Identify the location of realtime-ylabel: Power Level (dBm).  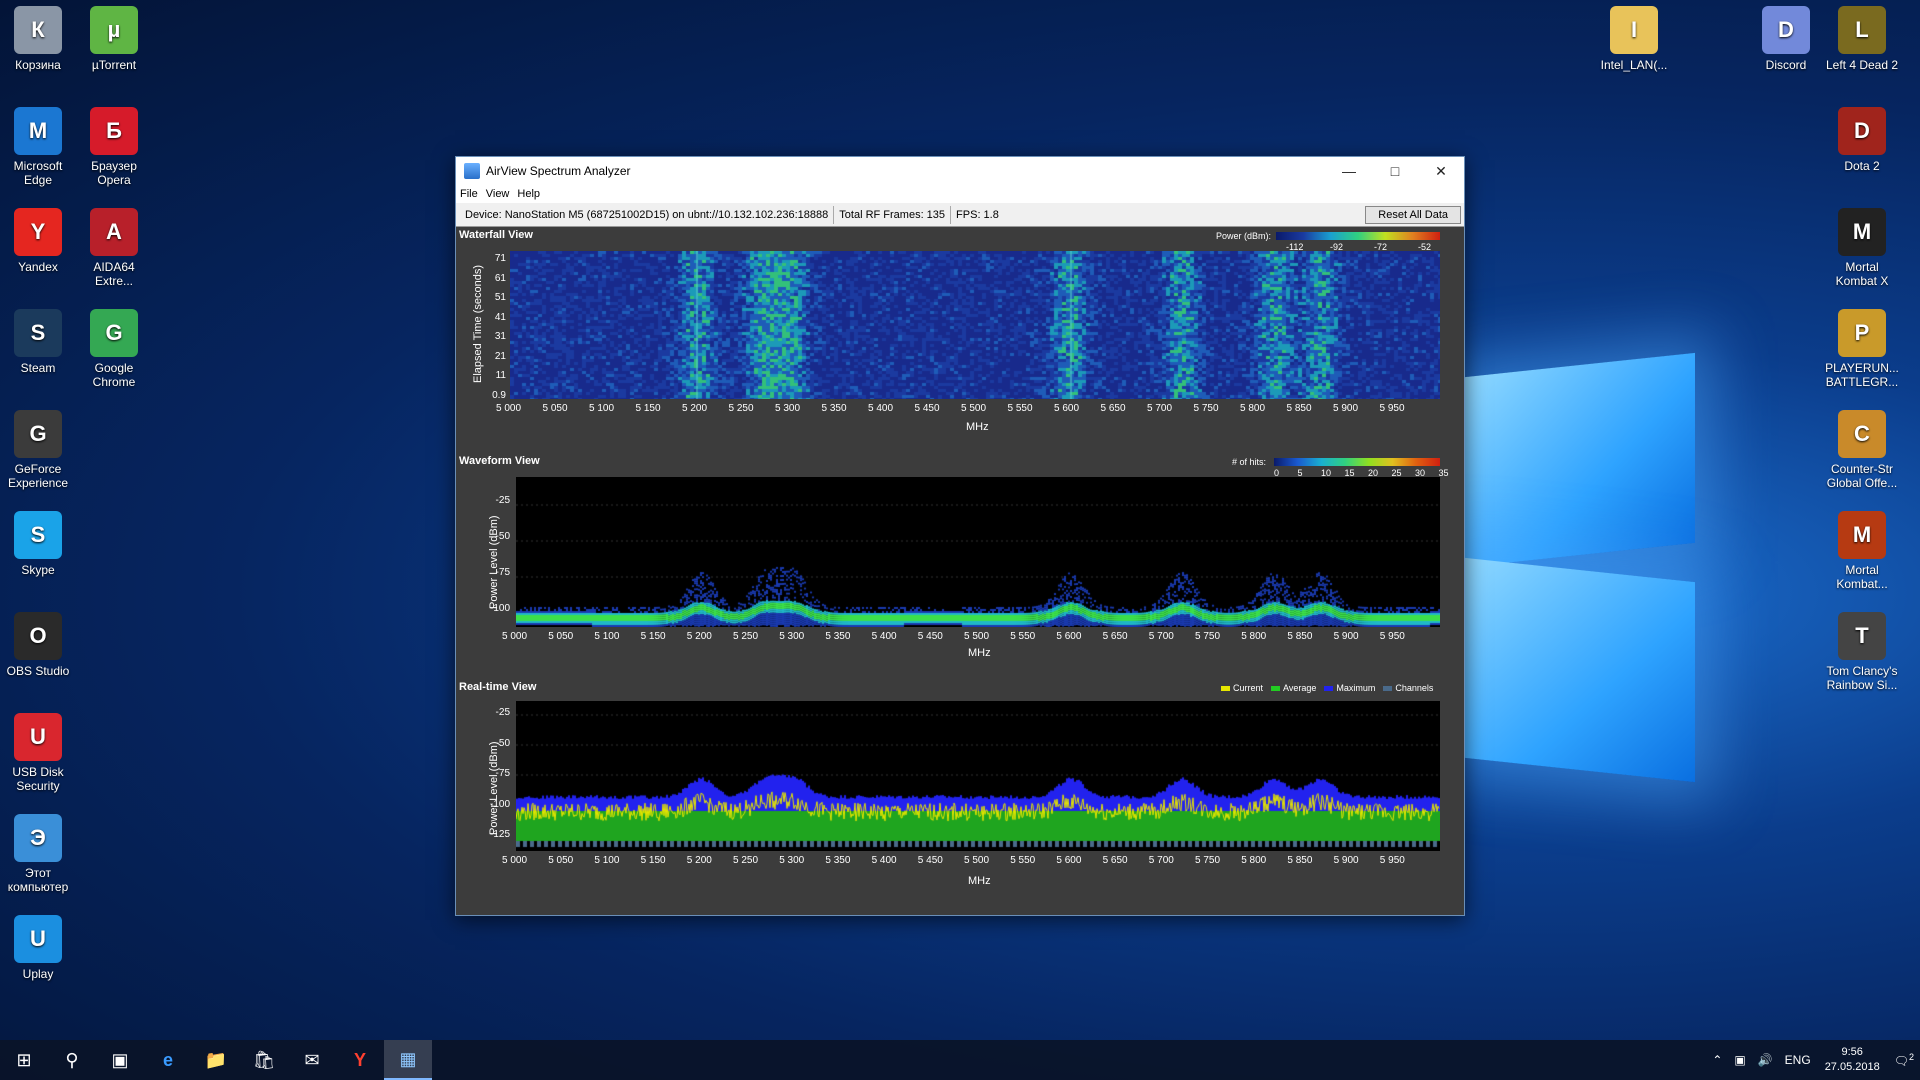
(494, 788).